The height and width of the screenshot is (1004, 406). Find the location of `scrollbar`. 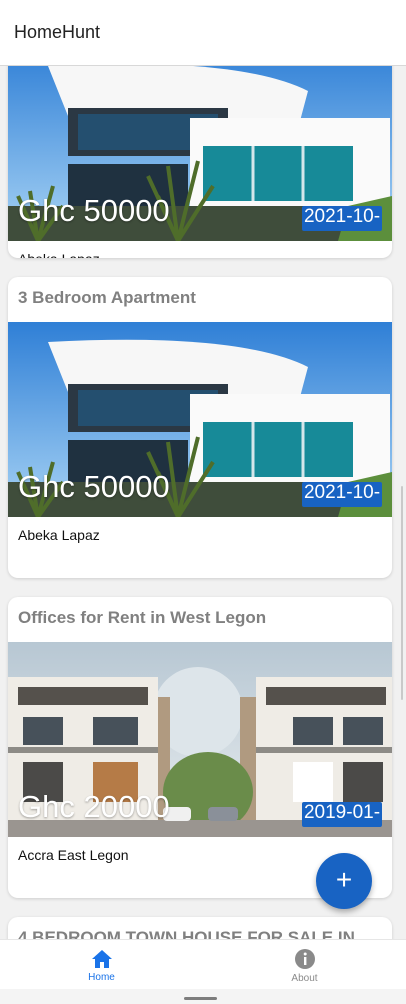

scrollbar is located at coordinates (402, 593).